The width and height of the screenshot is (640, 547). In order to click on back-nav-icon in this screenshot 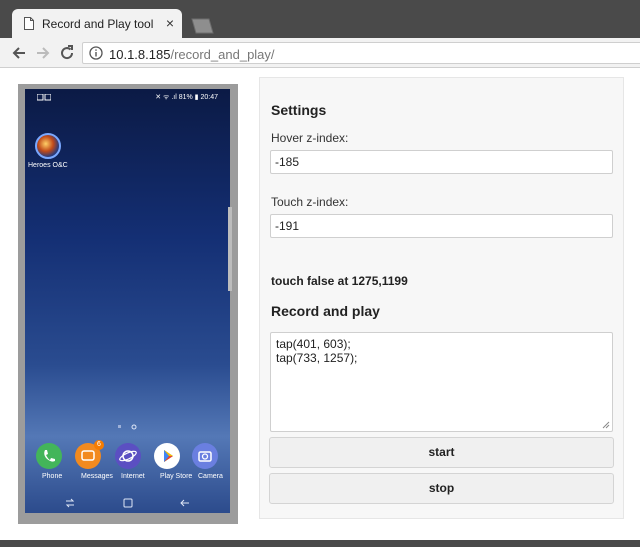, I will do `click(185, 503)`.